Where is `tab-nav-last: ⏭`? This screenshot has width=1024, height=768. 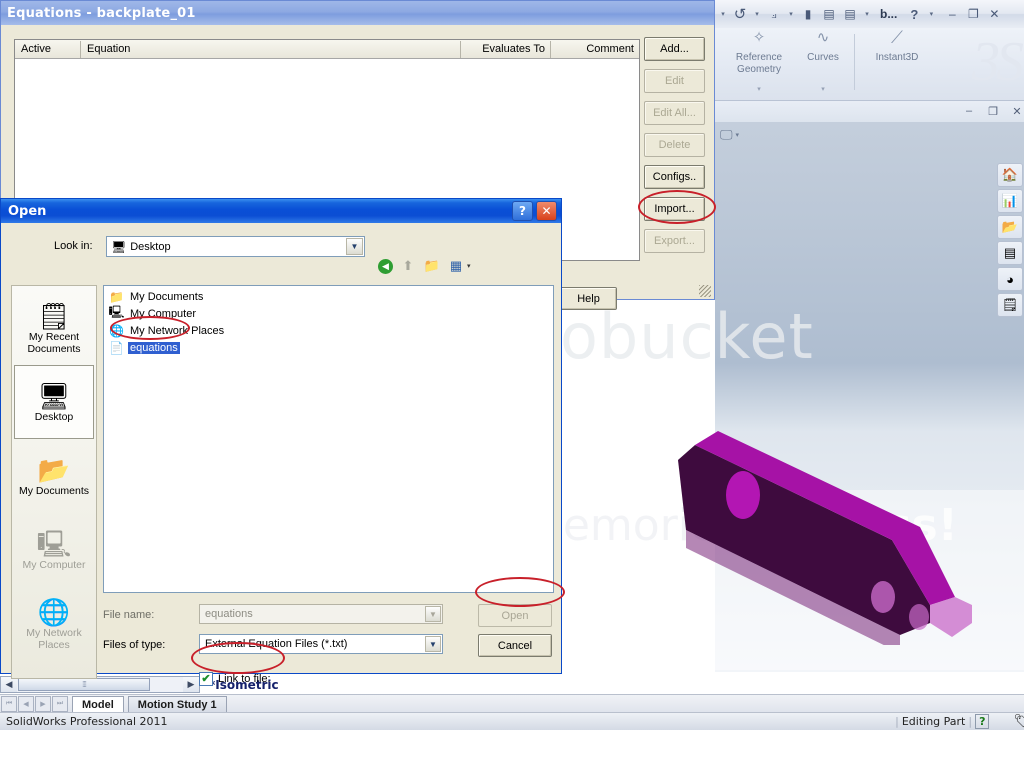
tab-nav-last: ⏭ is located at coordinates (60, 704).